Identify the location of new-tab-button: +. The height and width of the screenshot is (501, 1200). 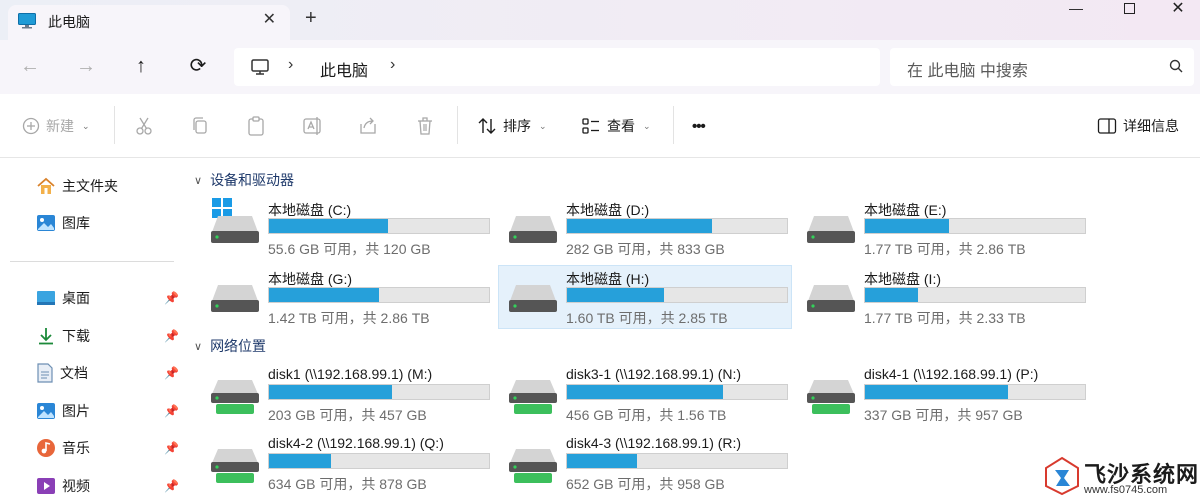
(311, 18).